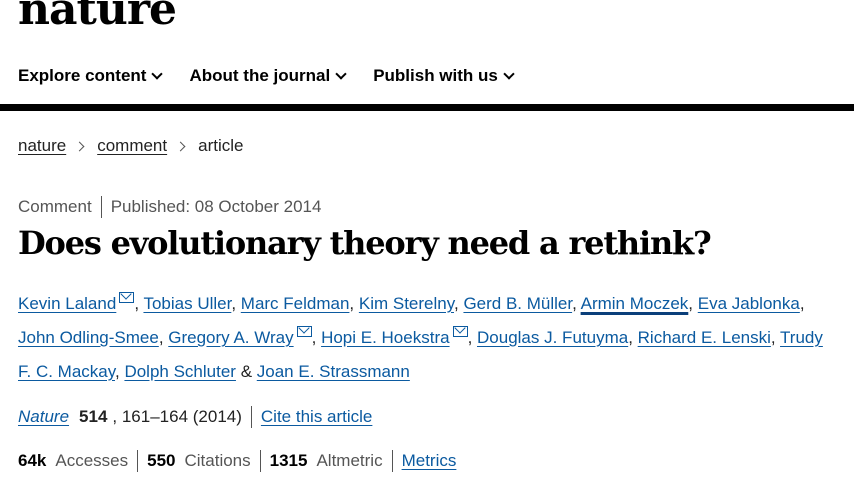 The width and height of the screenshot is (854, 486). I want to click on altmetric-count: 1315, so click(288, 460).